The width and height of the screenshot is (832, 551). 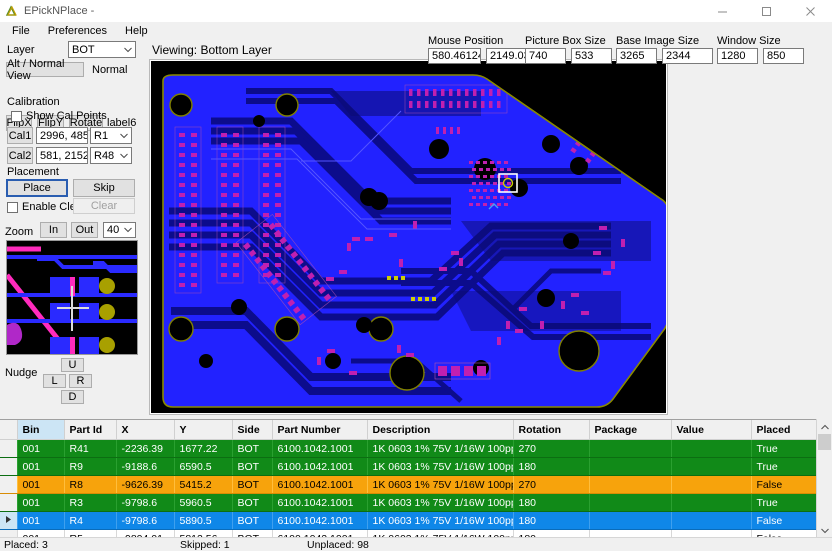 What do you see at coordinates (783, 56) in the screenshot?
I see `window-height: 850` at bounding box center [783, 56].